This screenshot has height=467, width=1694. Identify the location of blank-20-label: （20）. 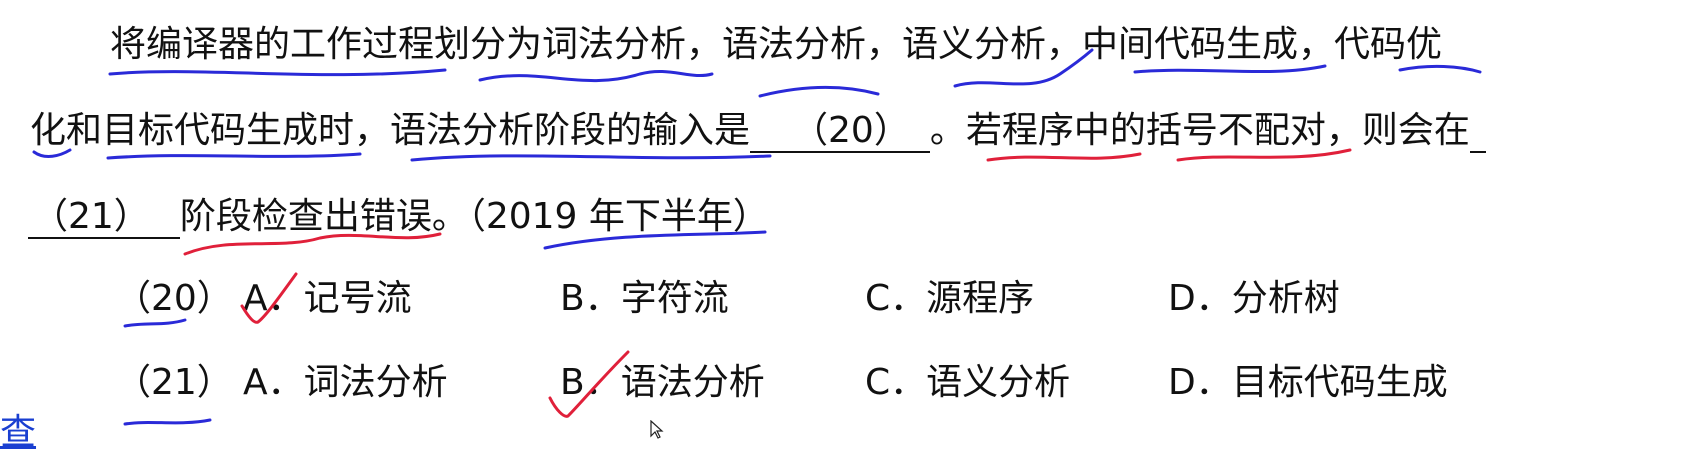
(851, 130).